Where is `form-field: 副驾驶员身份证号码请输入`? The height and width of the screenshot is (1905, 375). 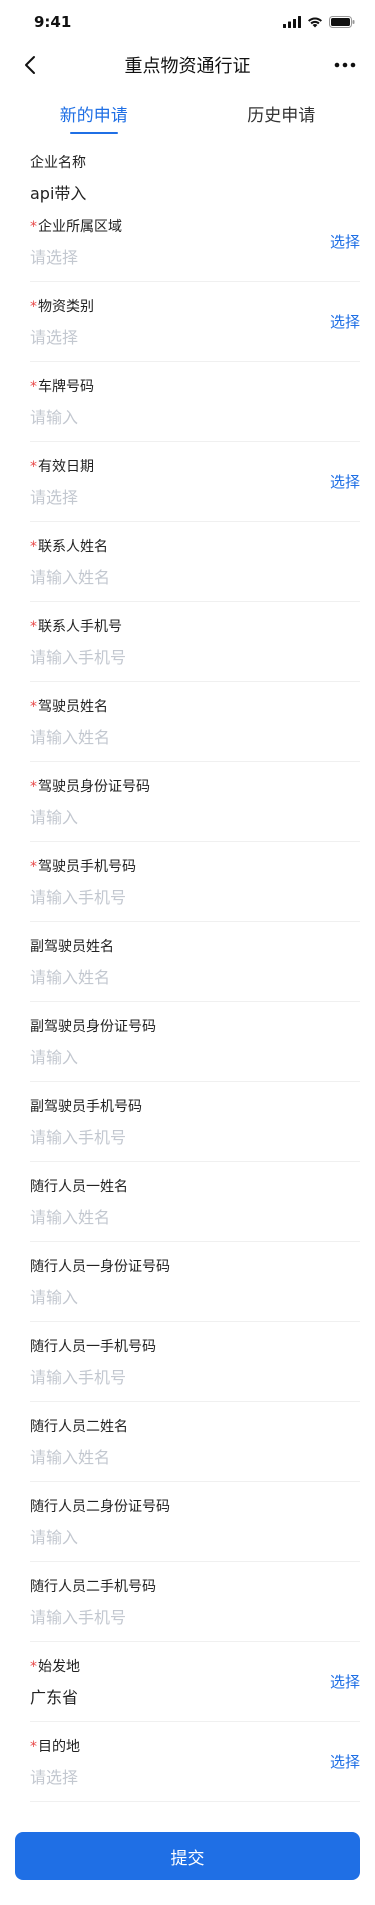
form-field: 副驾驶员身份证号码请输入 is located at coordinates (195, 1042).